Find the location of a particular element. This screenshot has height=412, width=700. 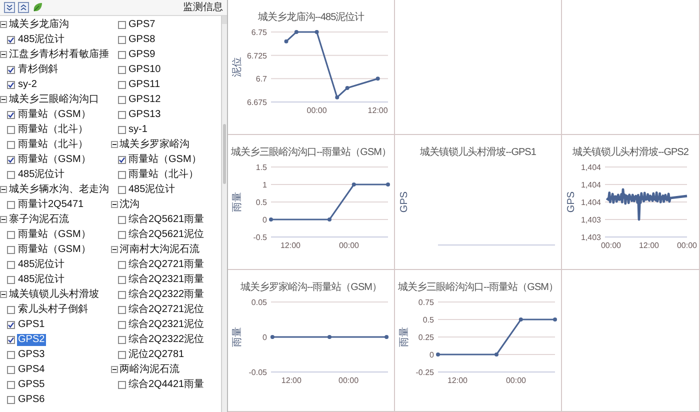

tick-label: -0.05 is located at coordinates (257, 372).